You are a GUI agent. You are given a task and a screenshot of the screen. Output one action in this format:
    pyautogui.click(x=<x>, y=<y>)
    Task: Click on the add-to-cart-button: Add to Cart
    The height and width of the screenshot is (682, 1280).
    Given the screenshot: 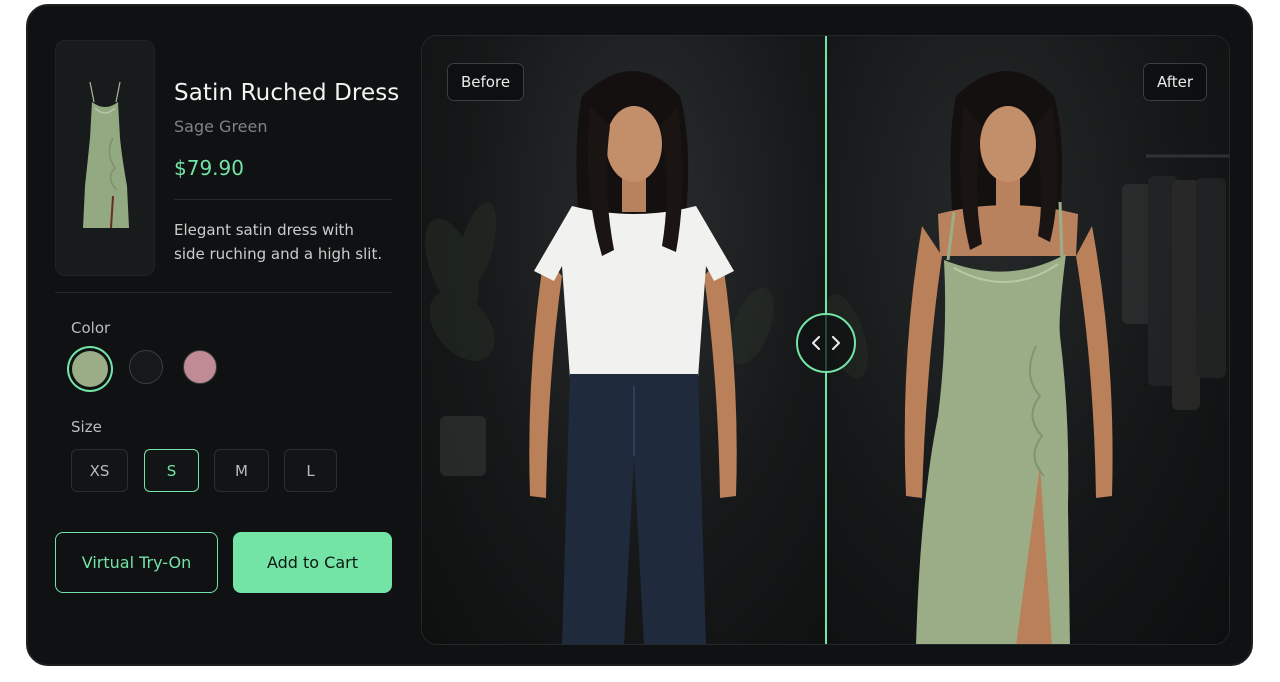 What is the action you would take?
    pyautogui.click(x=312, y=562)
    